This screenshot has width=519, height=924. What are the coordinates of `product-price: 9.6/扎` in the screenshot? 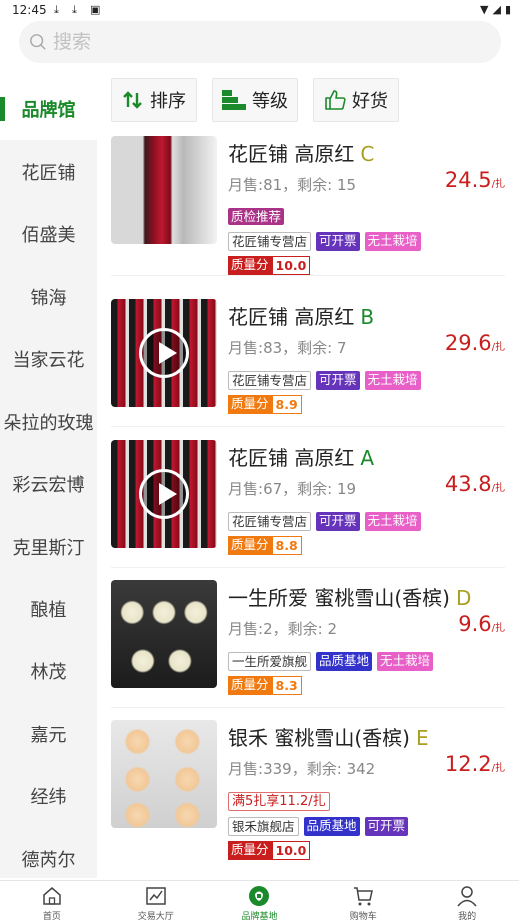 It's located at (481, 624).